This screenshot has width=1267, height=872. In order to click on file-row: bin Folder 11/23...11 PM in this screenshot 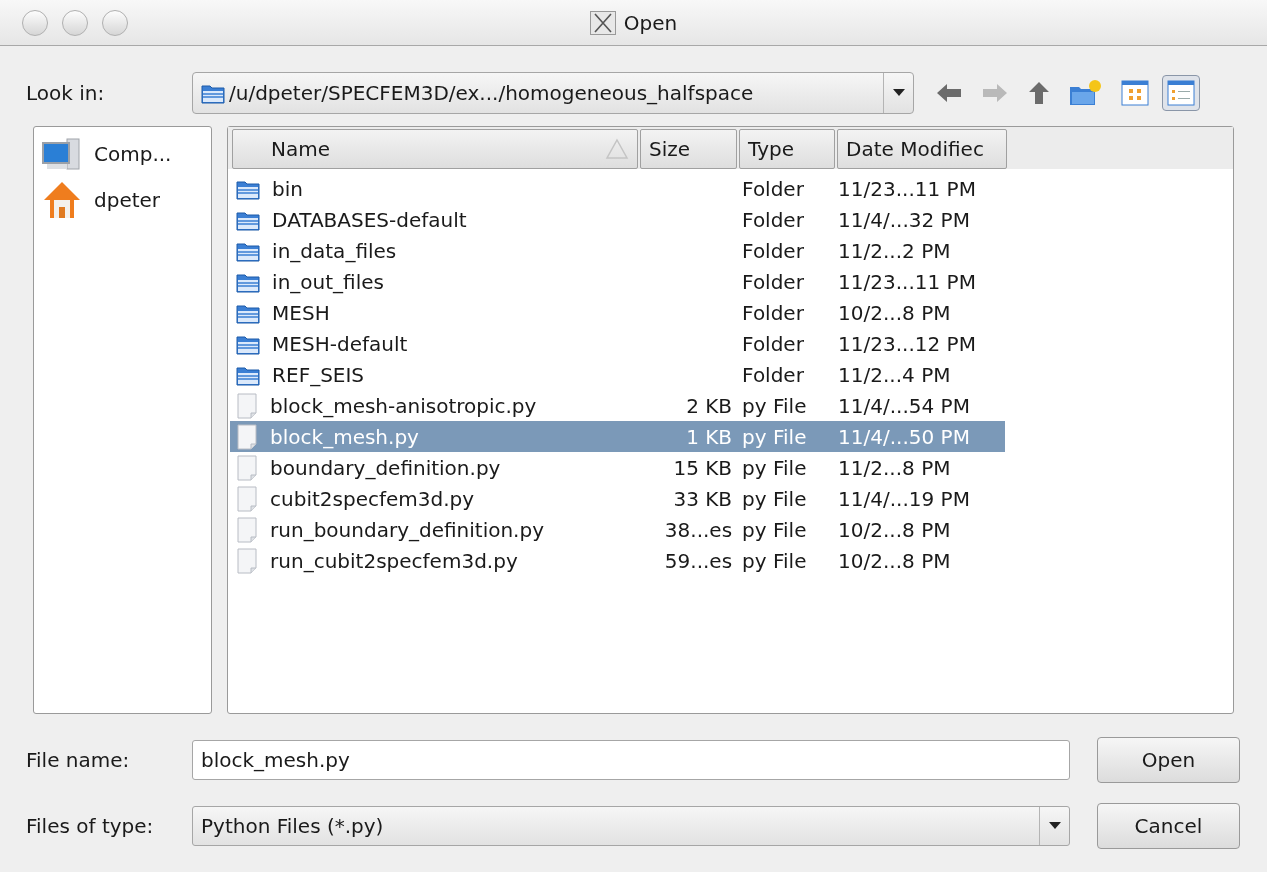, I will do `click(618, 188)`.